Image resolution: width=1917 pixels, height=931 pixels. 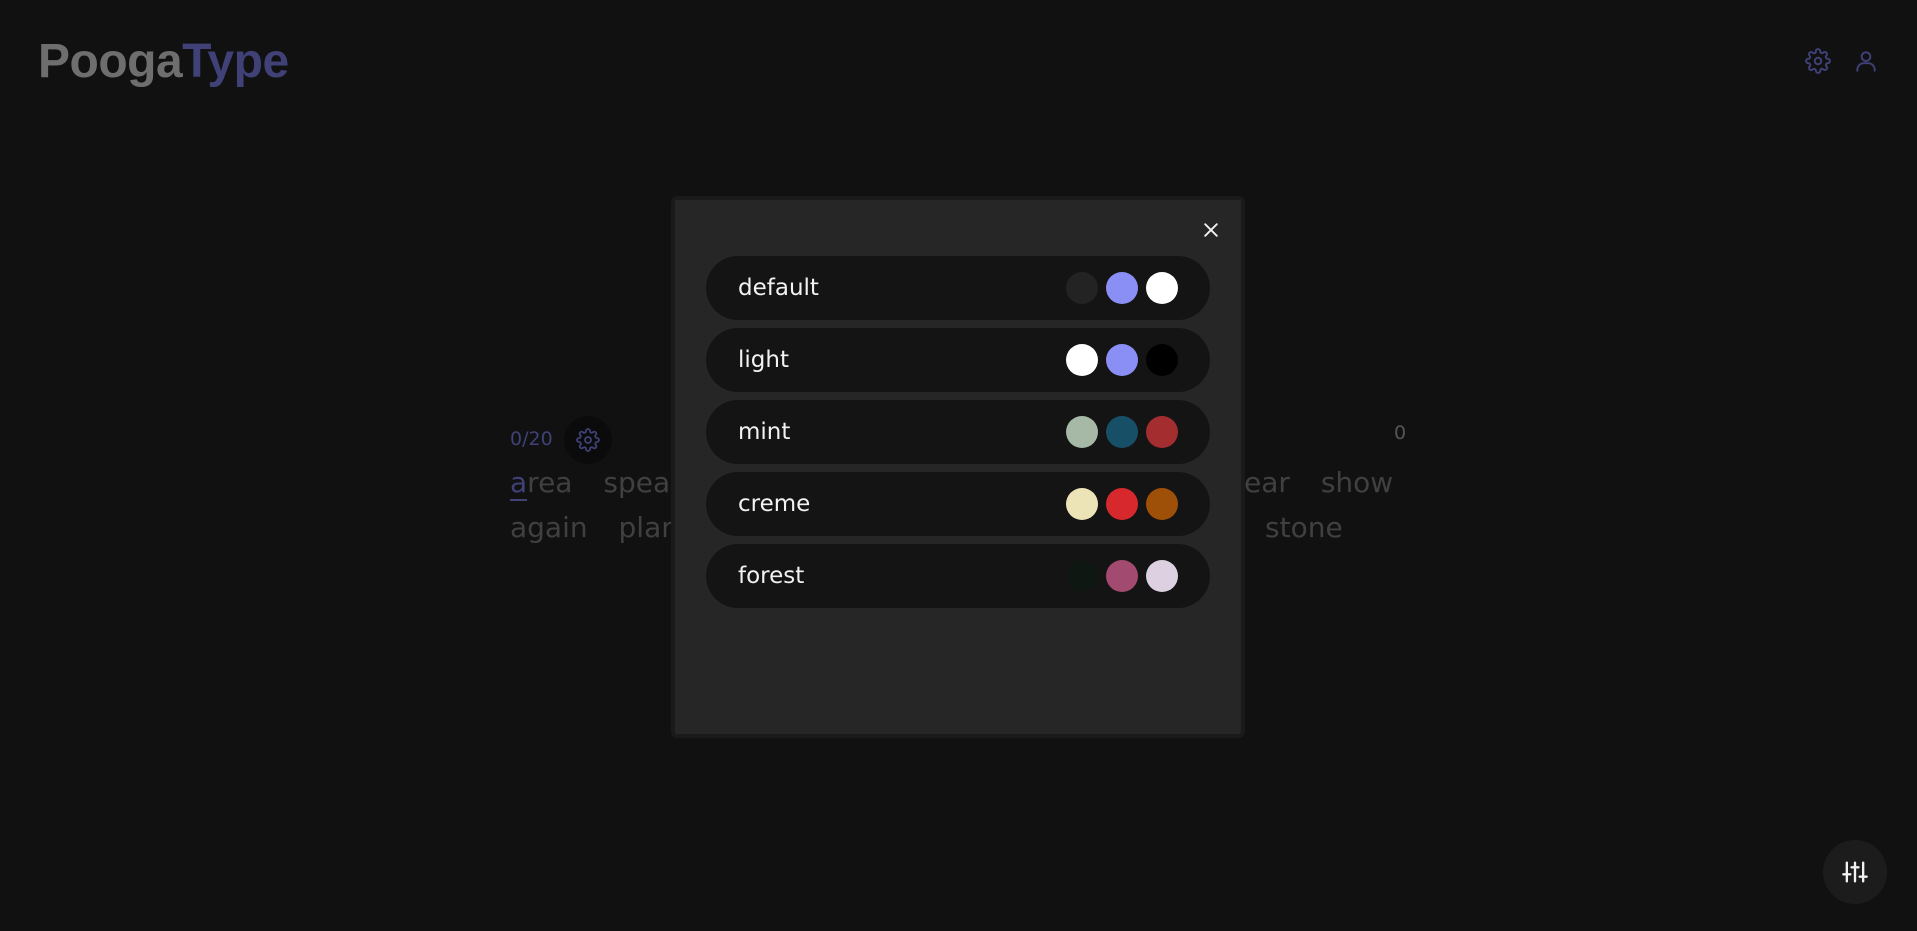 I want to click on theme-name: light, so click(x=763, y=360).